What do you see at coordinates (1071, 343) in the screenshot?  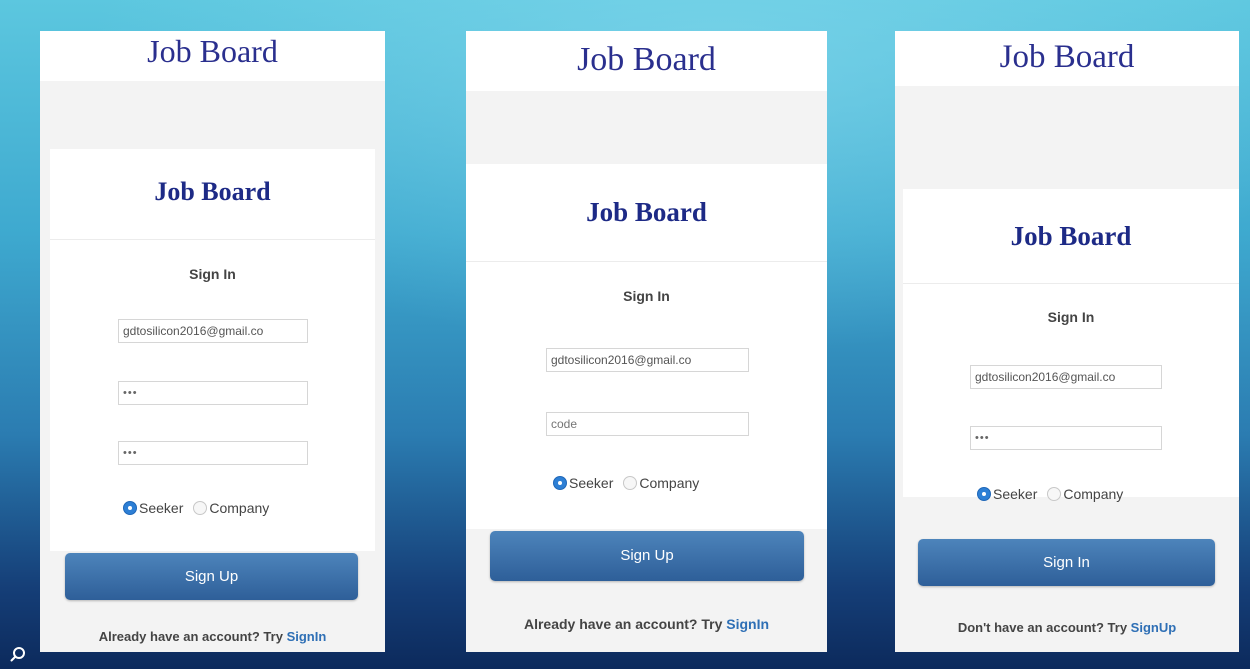 I see `signin-card: Job Board Sign In •••` at bounding box center [1071, 343].